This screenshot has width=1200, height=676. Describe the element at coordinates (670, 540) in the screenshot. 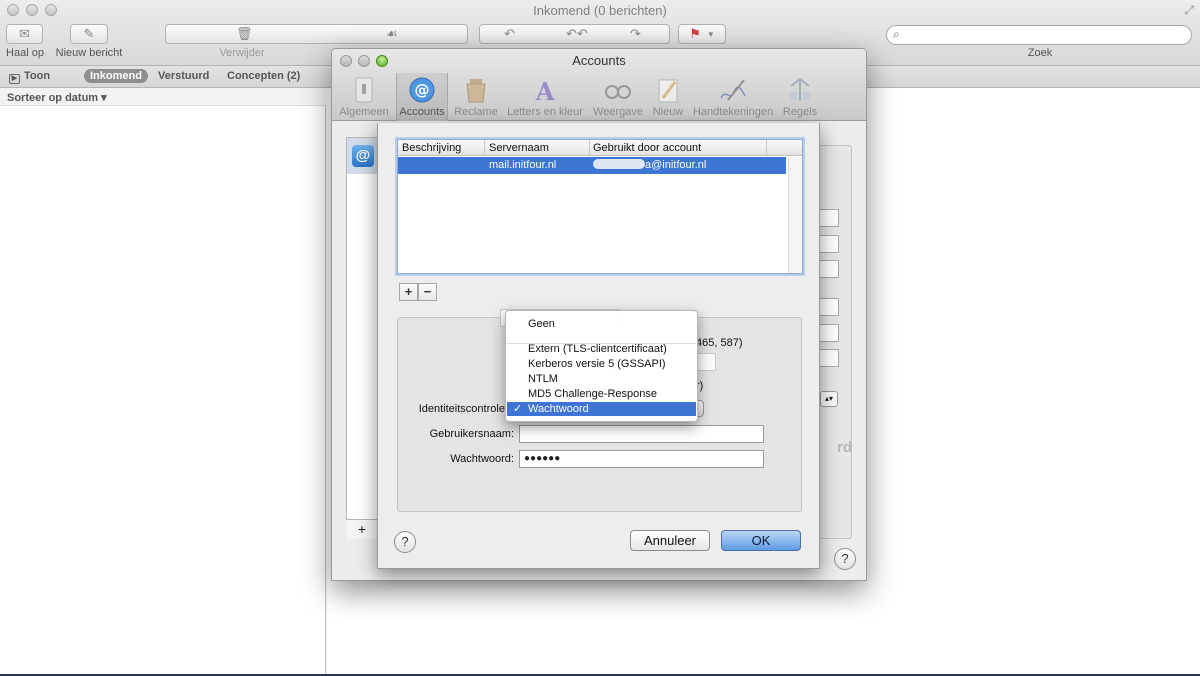

I see `cancel-button: Annuleer` at that location.